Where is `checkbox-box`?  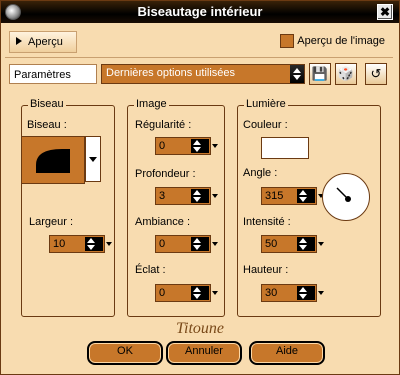 checkbox-box is located at coordinates (287, 41).